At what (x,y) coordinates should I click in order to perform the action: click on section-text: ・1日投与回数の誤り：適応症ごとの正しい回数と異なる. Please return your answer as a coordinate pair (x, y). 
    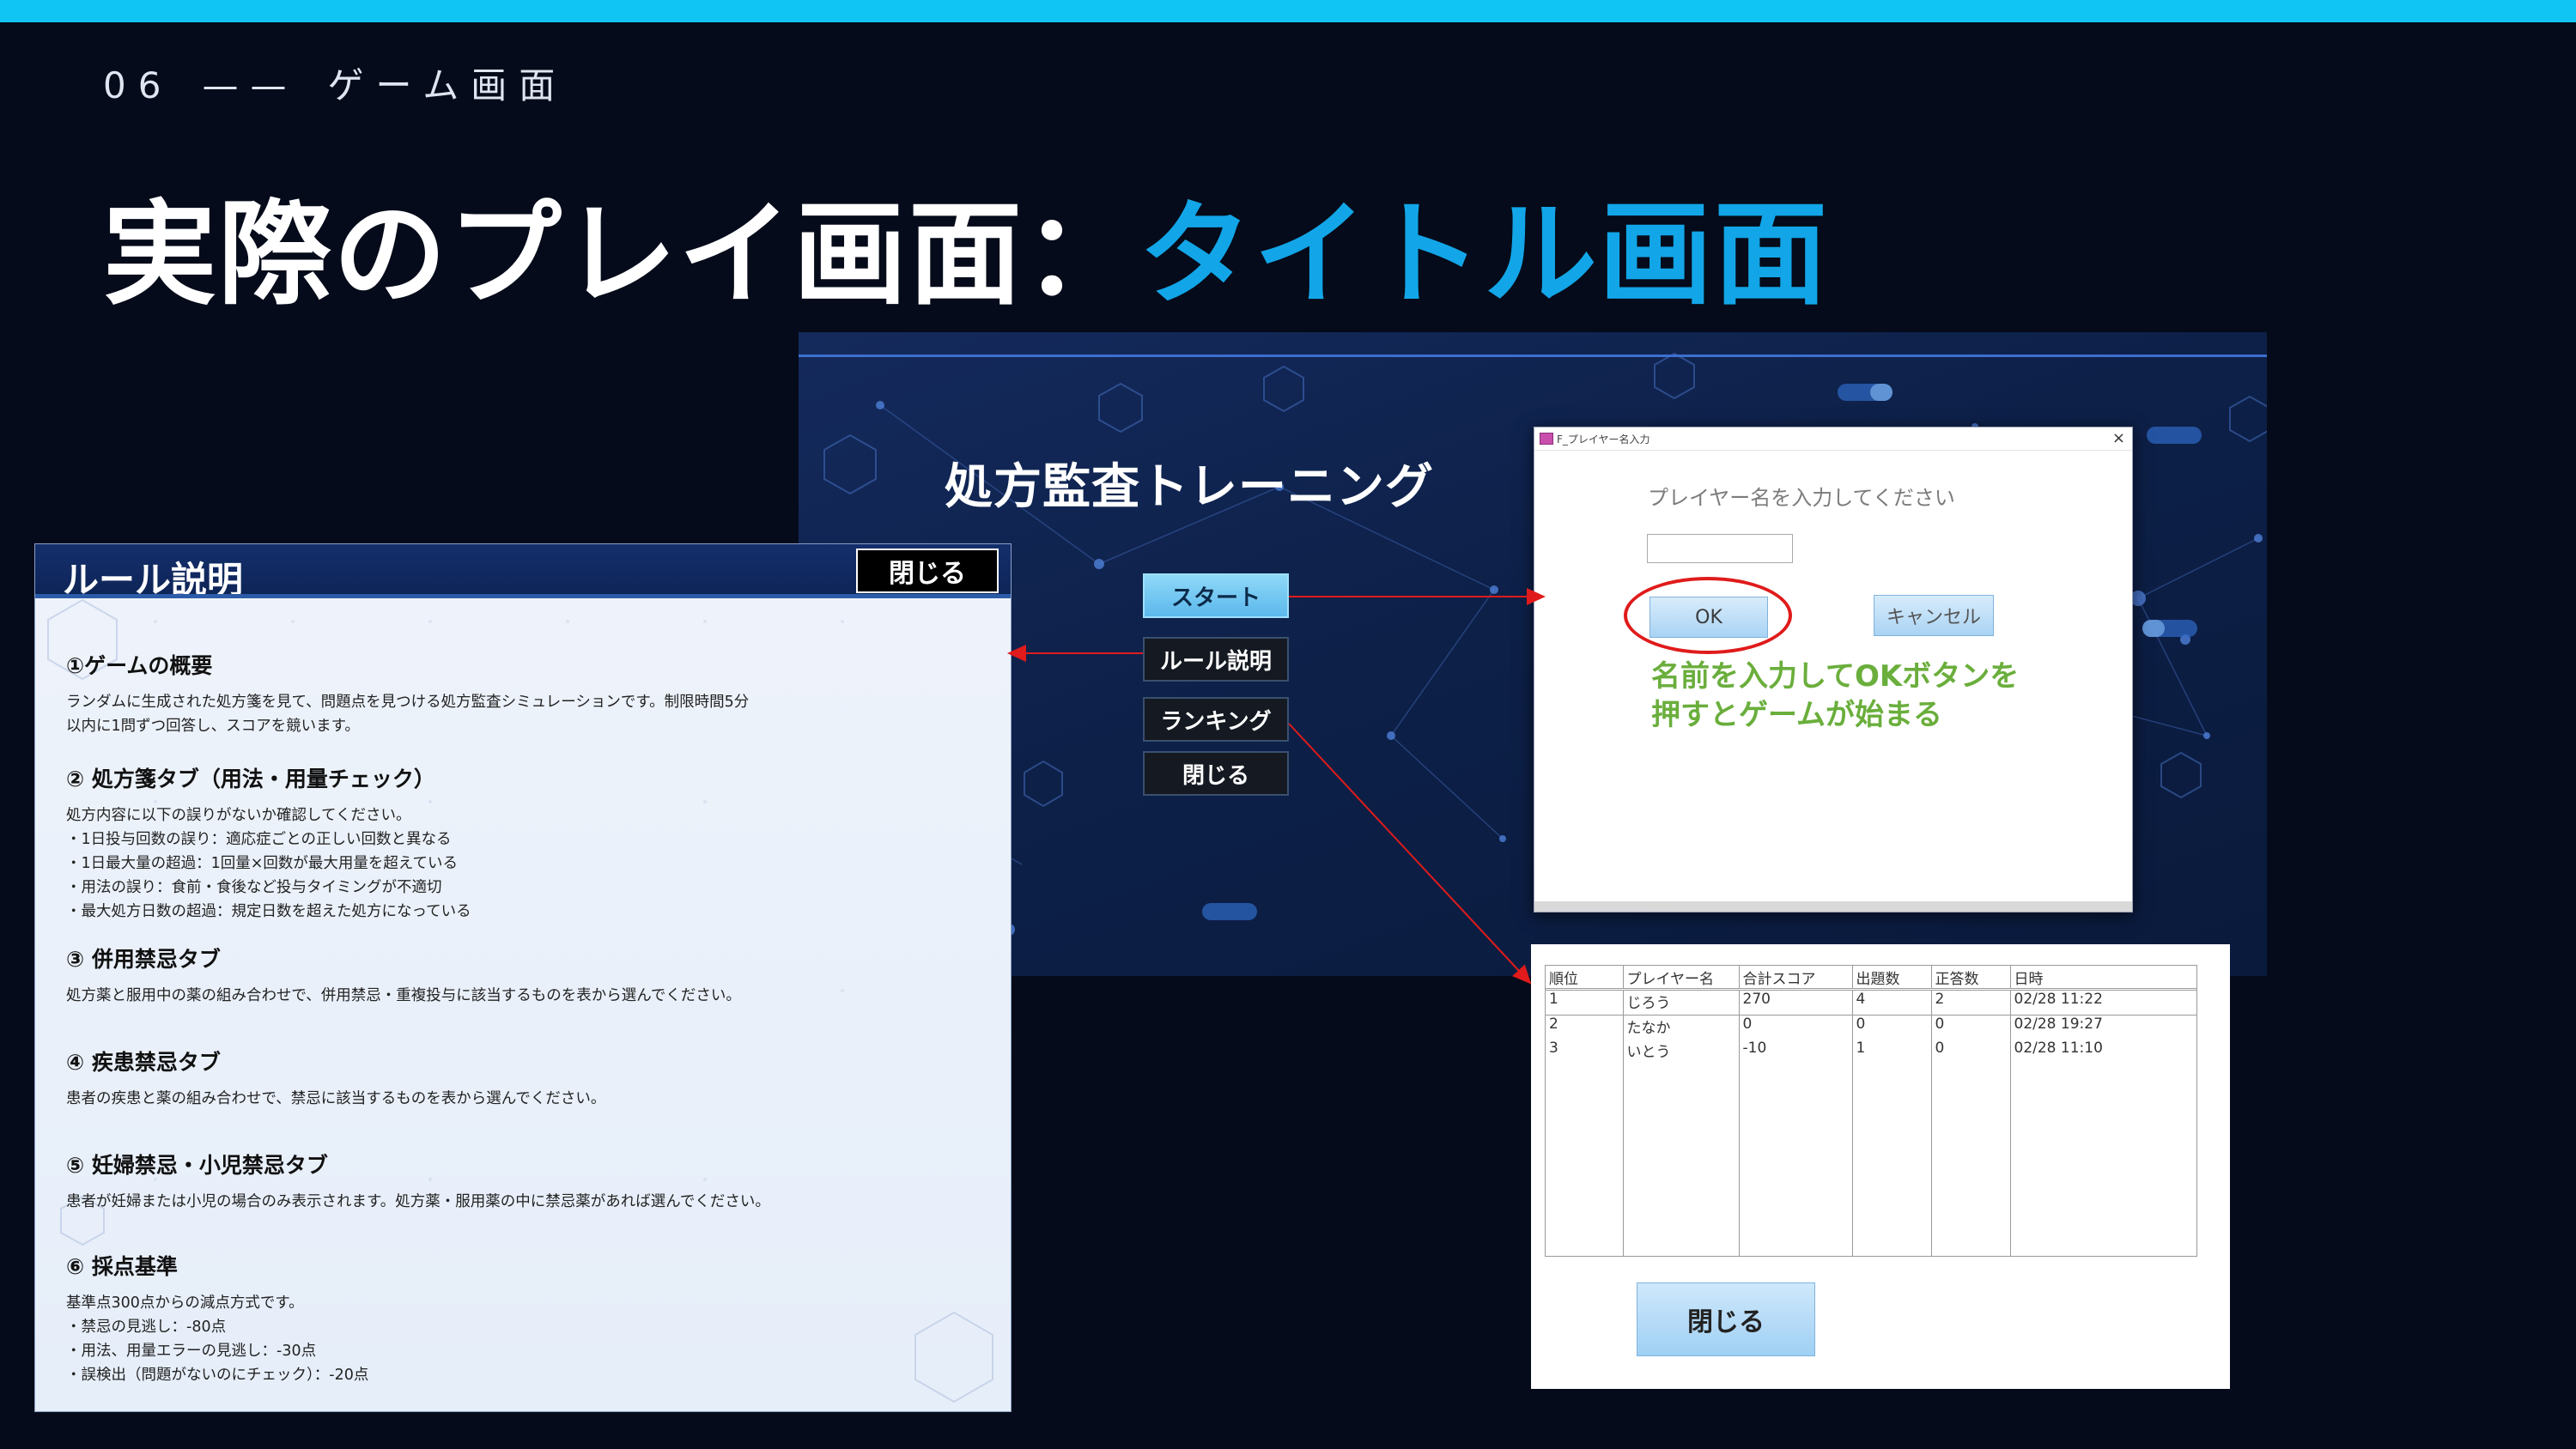
    Looking at the image, I should click on (259, 839).